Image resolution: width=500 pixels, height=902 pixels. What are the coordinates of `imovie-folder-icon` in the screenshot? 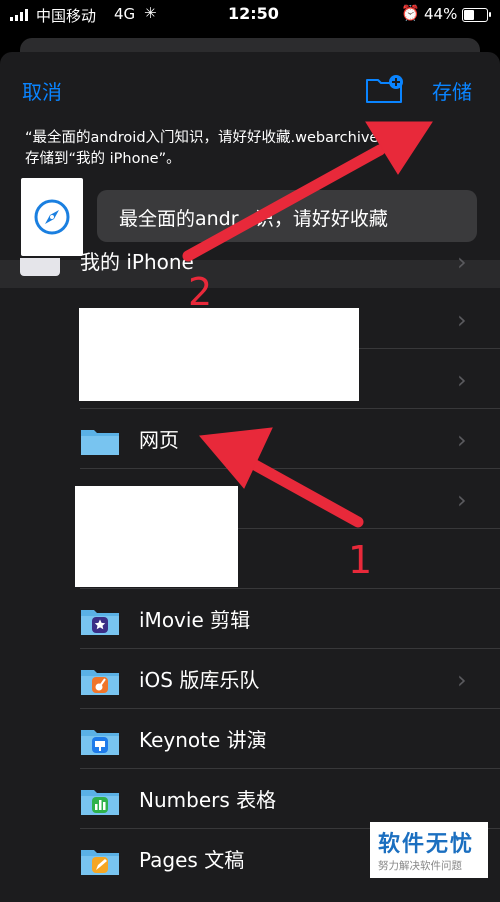 It's located at (100, 622).